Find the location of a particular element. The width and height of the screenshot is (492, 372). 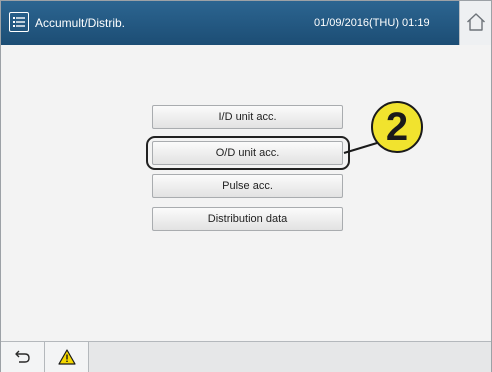

warning-button is located at coordinates (67, 357).